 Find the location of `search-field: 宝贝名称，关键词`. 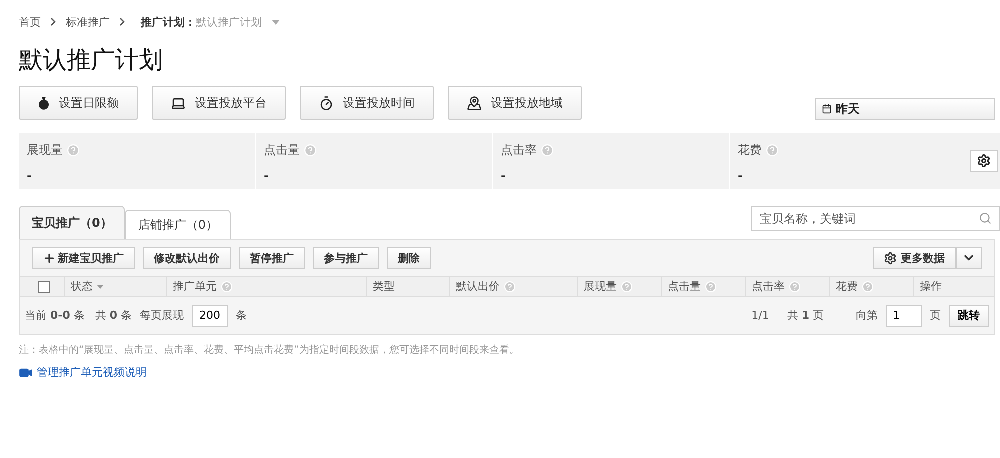

search-field: 宝贝名称，关键词 is located at coordinates (875, 218).